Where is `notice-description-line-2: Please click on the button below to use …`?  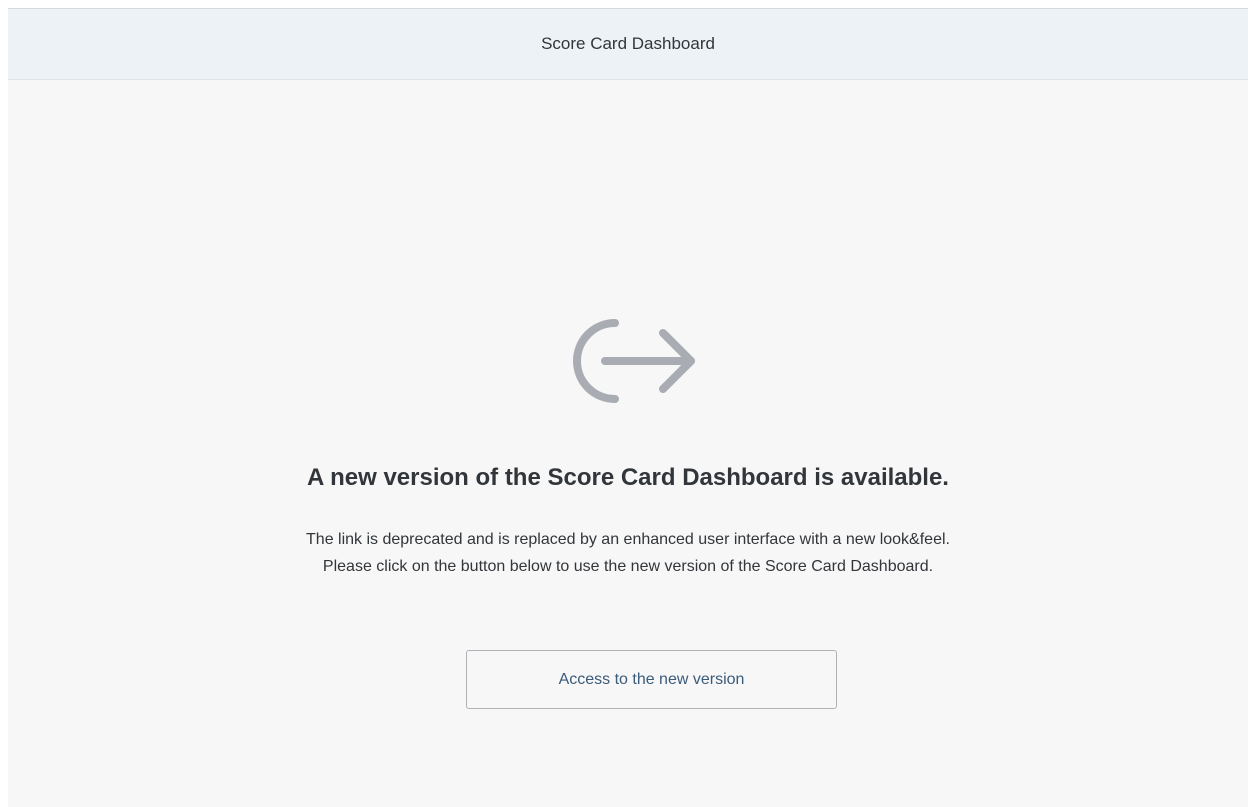
notice-description-line-2: Please click on the button below to use … is located at coordinates (628, 566).